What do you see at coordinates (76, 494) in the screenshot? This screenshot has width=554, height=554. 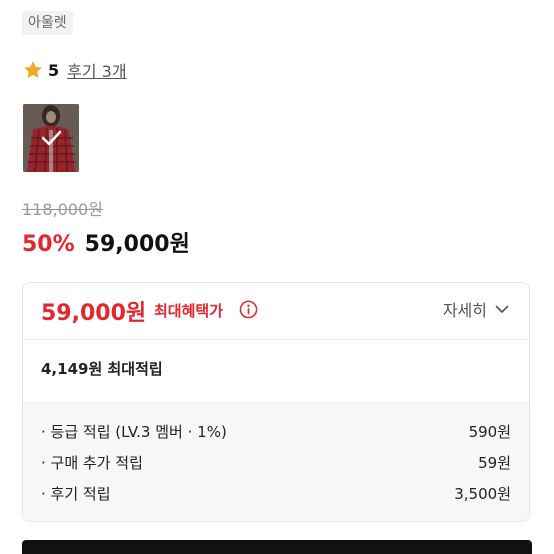 I see `accrual-row-label: · 후기 적립` at bounding box center [76, 494].